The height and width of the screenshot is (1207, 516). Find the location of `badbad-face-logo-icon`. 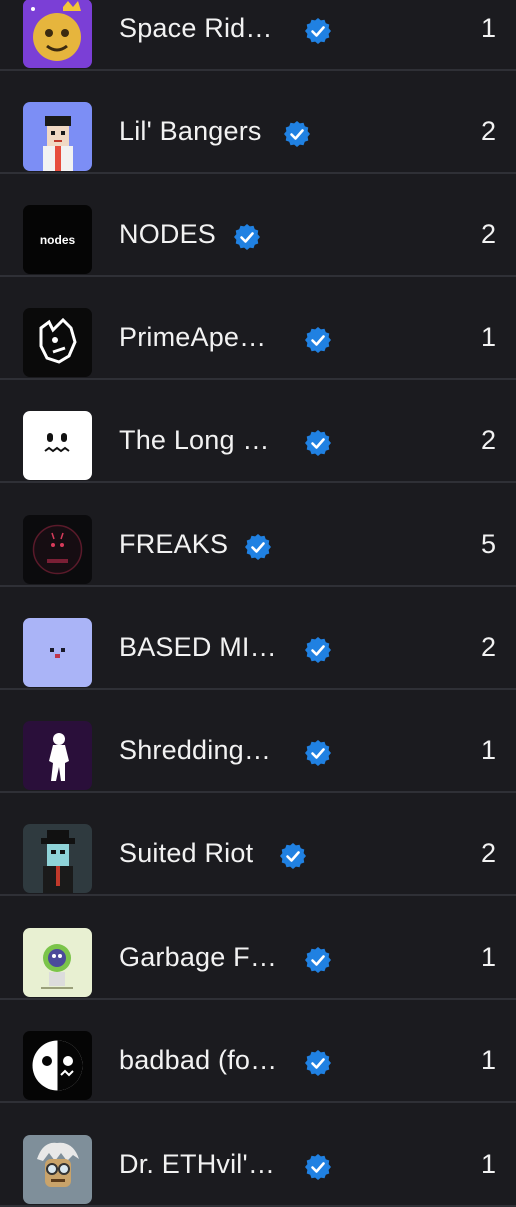

badbad-face-logo-icon is located at coordinates (57, 1065).